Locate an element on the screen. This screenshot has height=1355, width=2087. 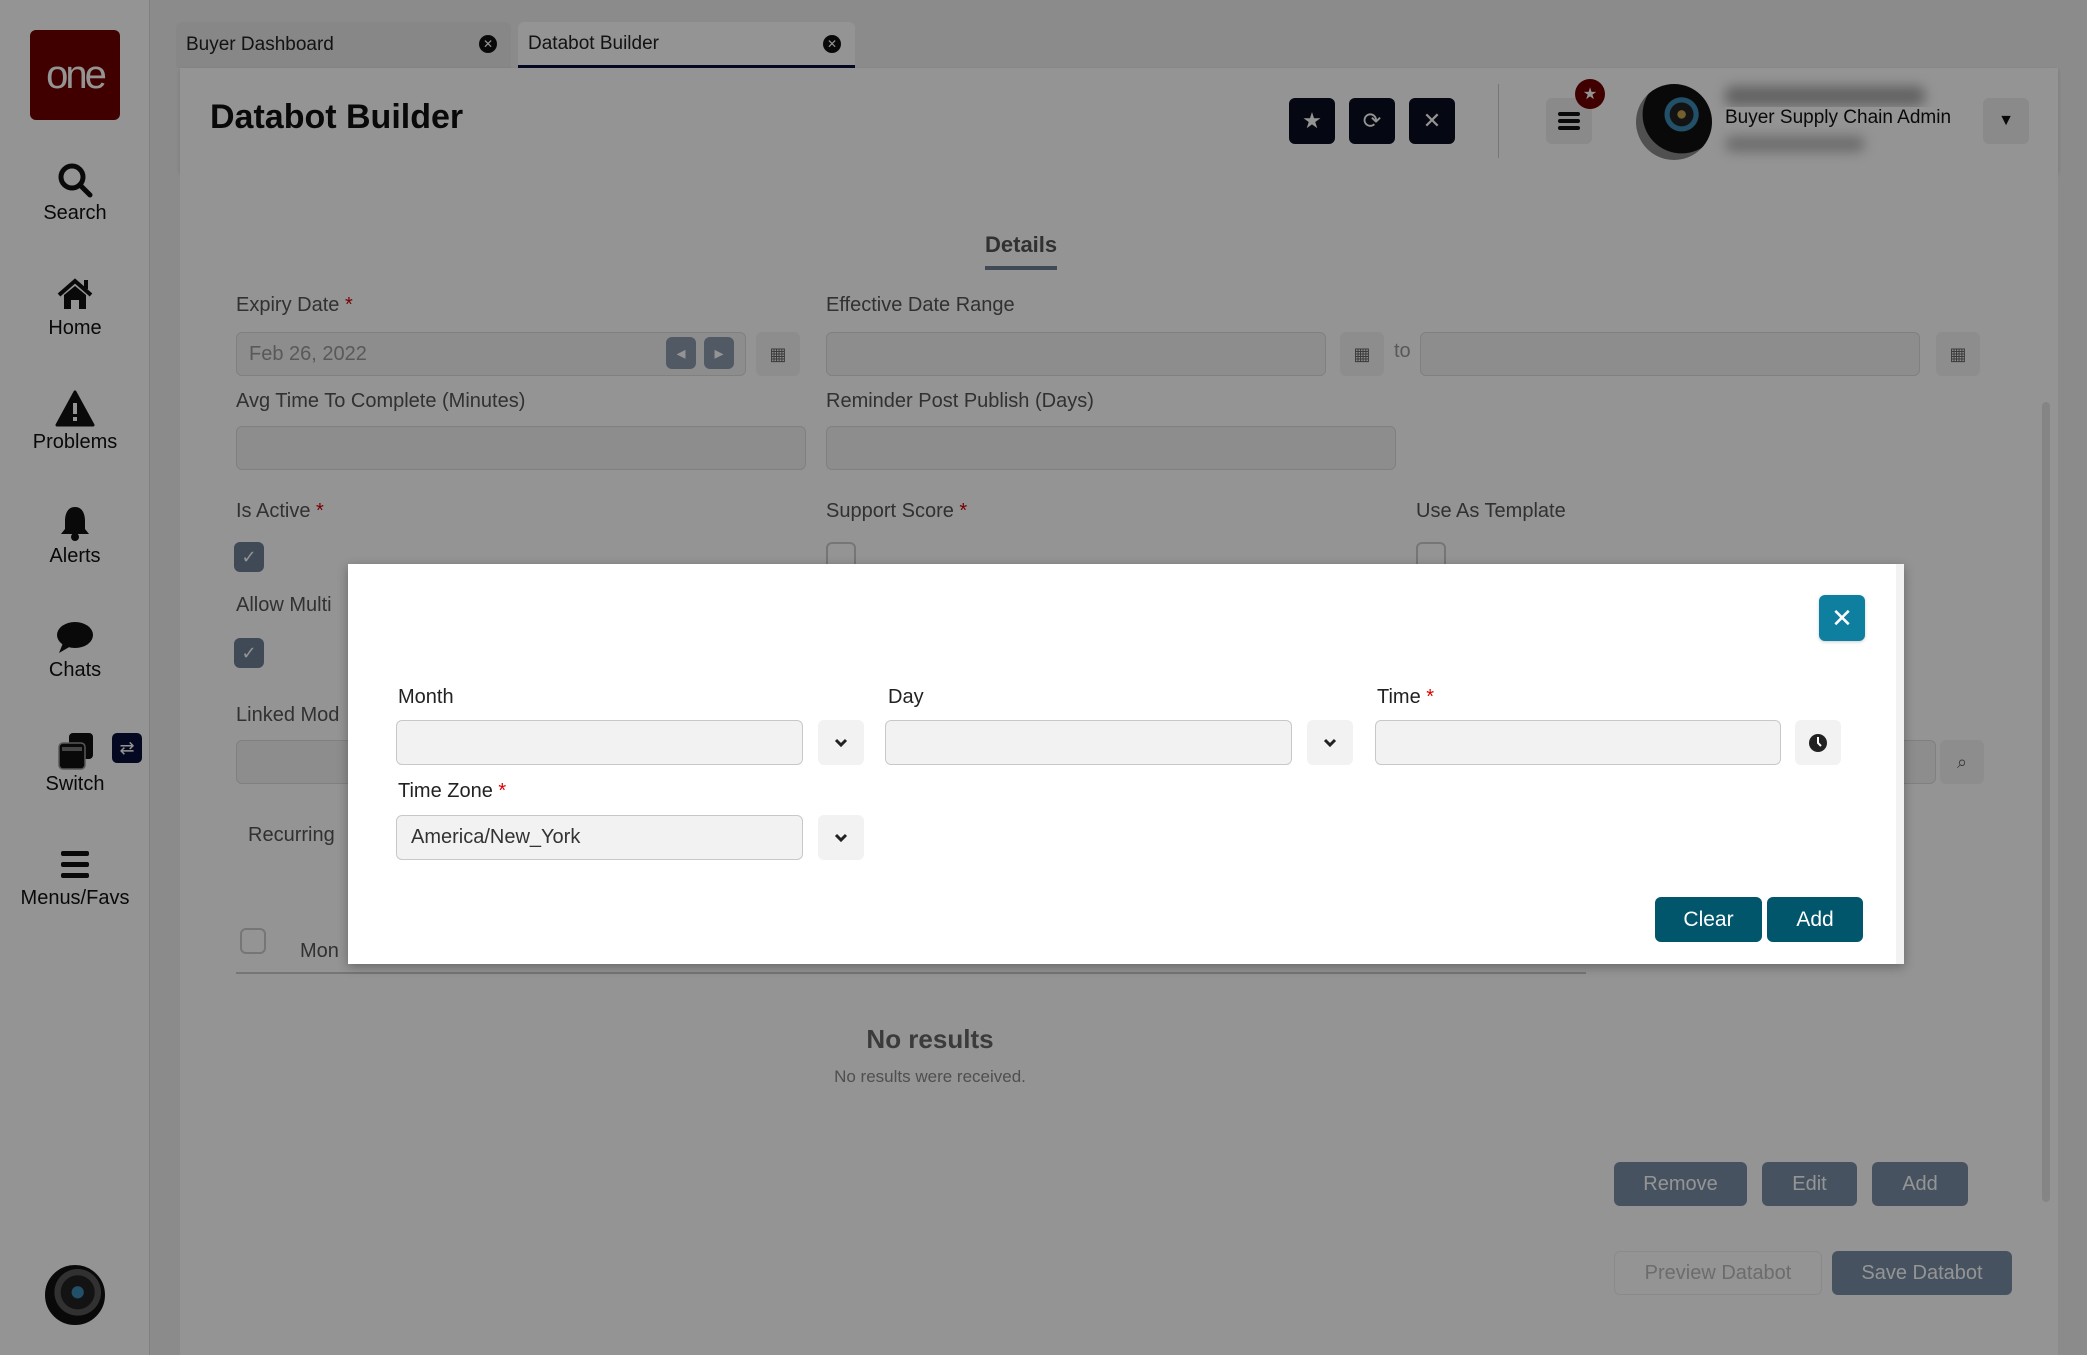
clock-icon is located at coordinates (1818, 742).